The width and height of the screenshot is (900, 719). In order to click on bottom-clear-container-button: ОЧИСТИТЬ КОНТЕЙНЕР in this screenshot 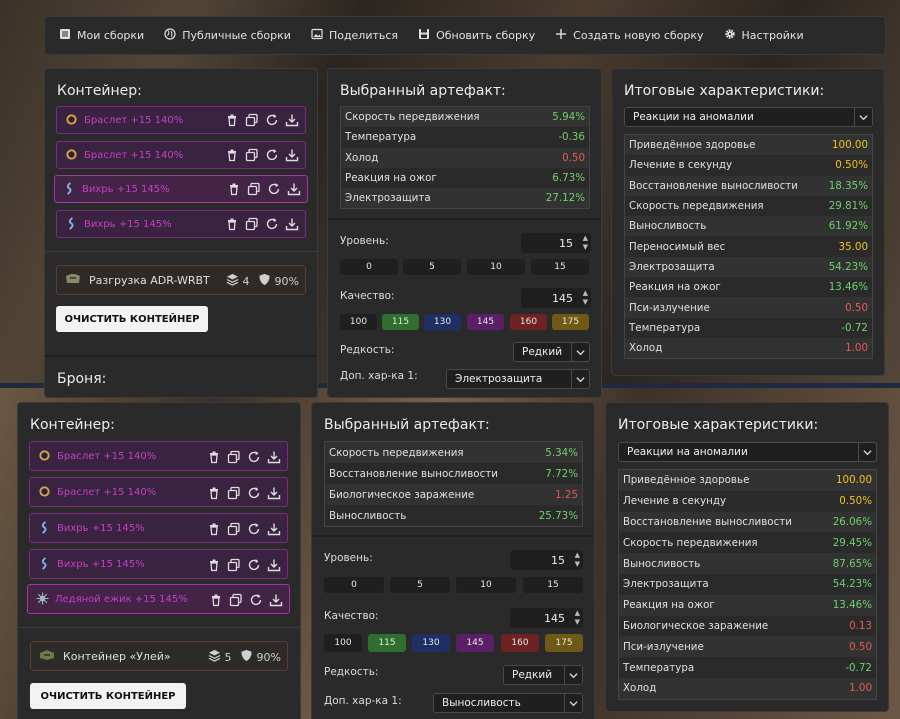, I will do `click(108, 696)`.